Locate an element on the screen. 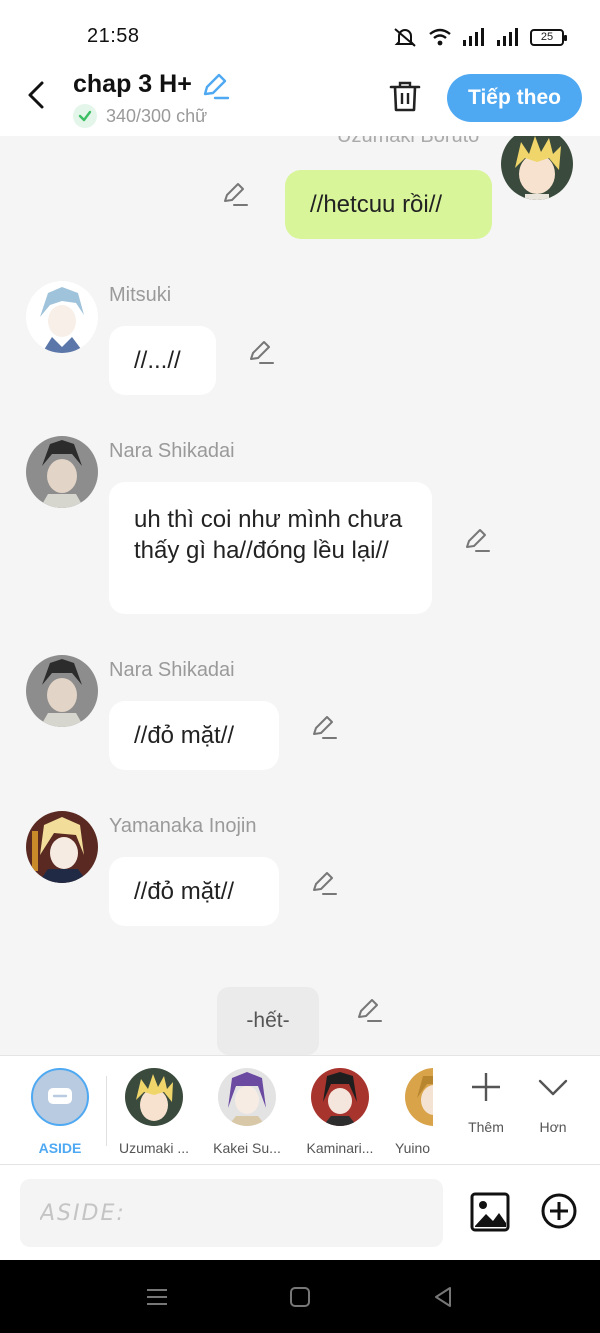 The height and width of the screenshot is (1333, 600). next-button: Tiếp theo is located at coordinates (514, 98).